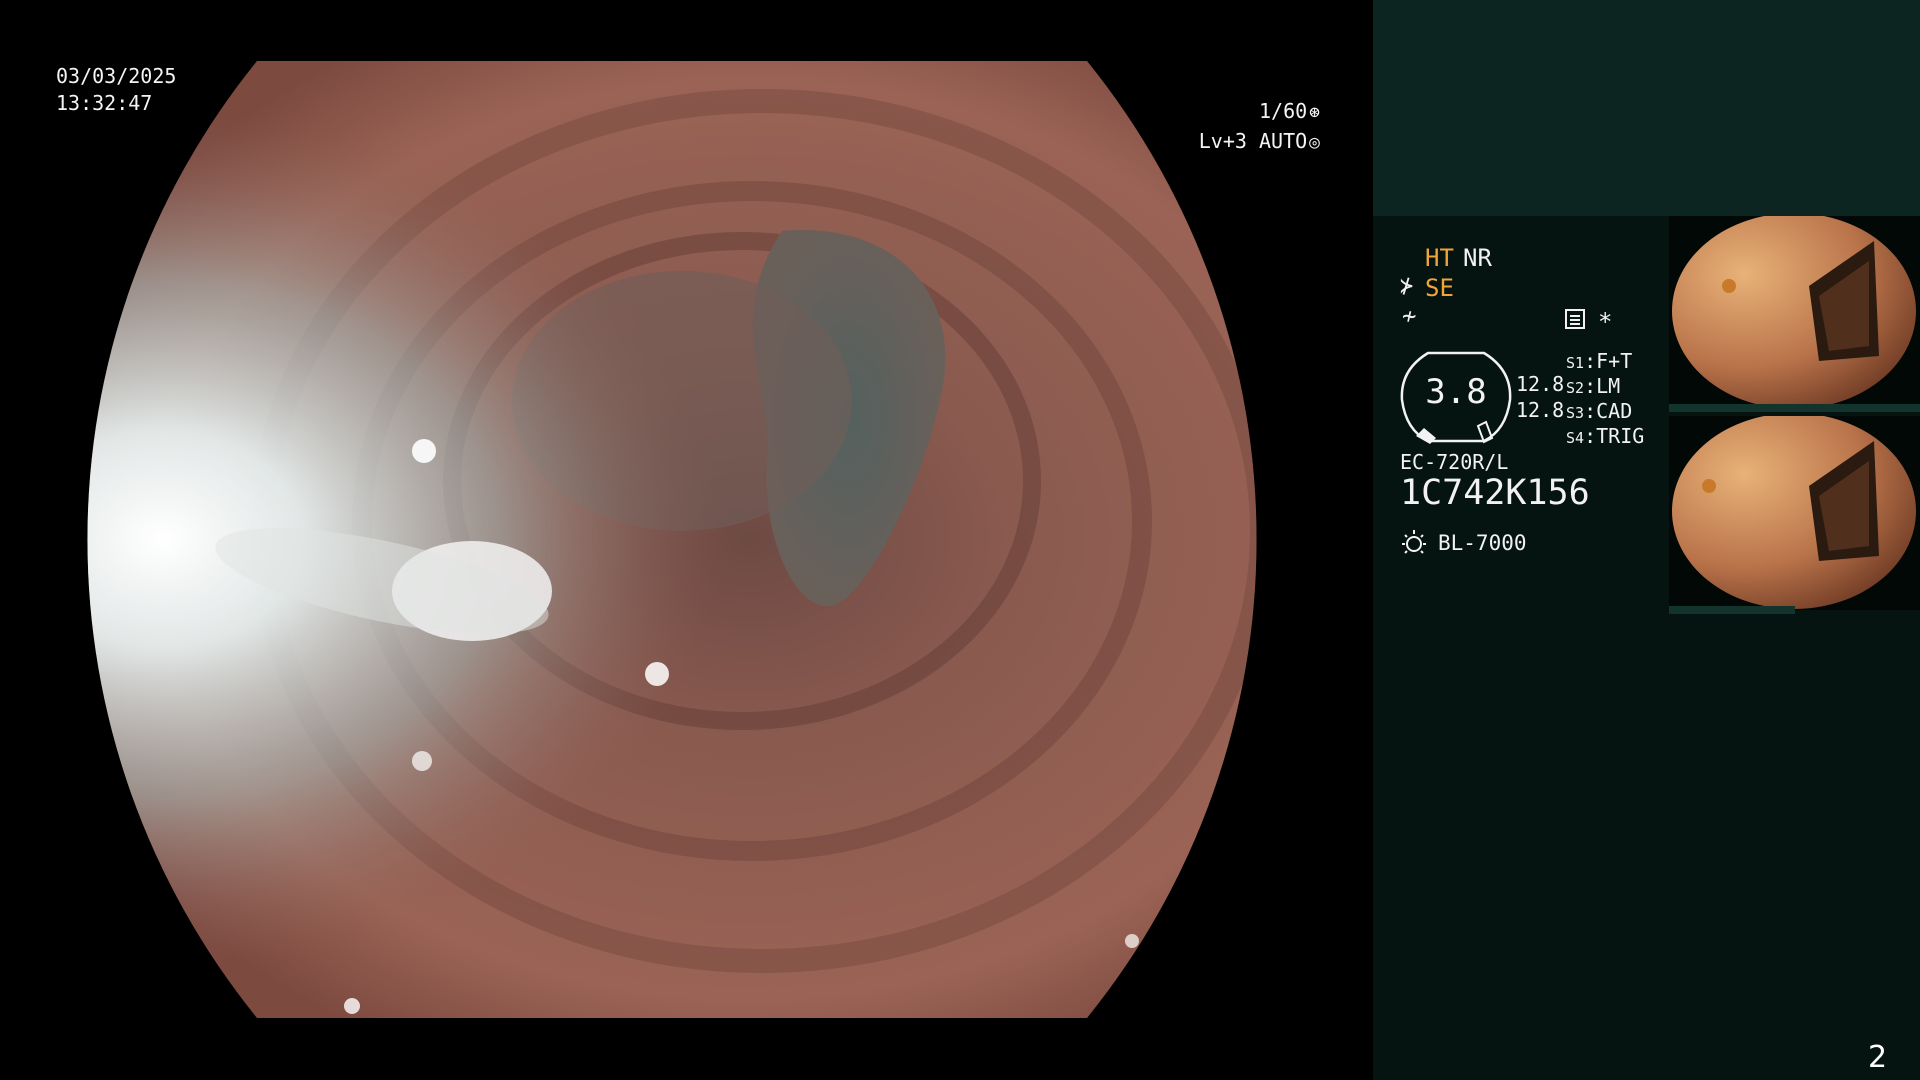 This screenshot has height=1080, width=1920. Describe the element at coordinates (1314, 142) in the screenshot. I see `iris-icon: ◎` at that location.